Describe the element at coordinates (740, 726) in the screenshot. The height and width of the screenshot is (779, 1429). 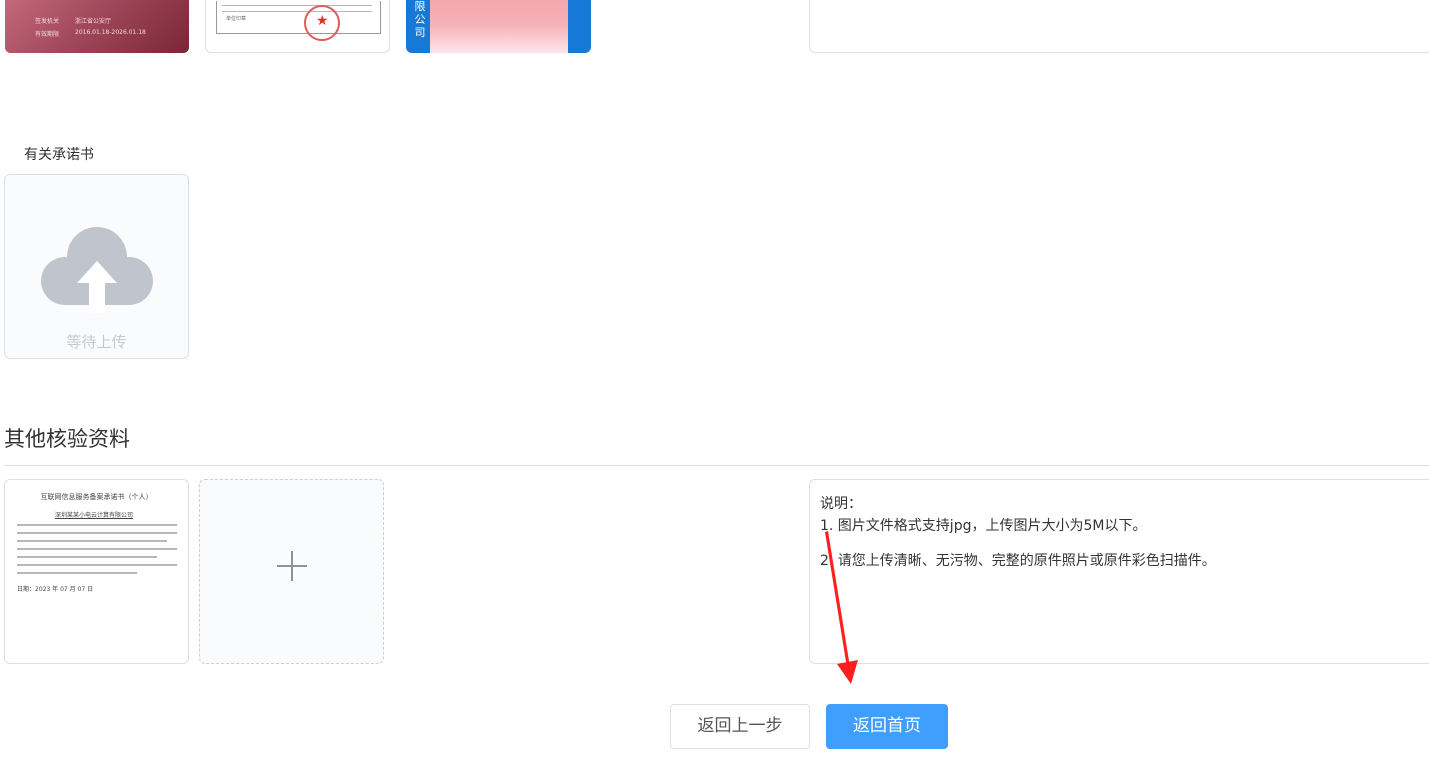
I see `back-button: 返回上一步` at that location.